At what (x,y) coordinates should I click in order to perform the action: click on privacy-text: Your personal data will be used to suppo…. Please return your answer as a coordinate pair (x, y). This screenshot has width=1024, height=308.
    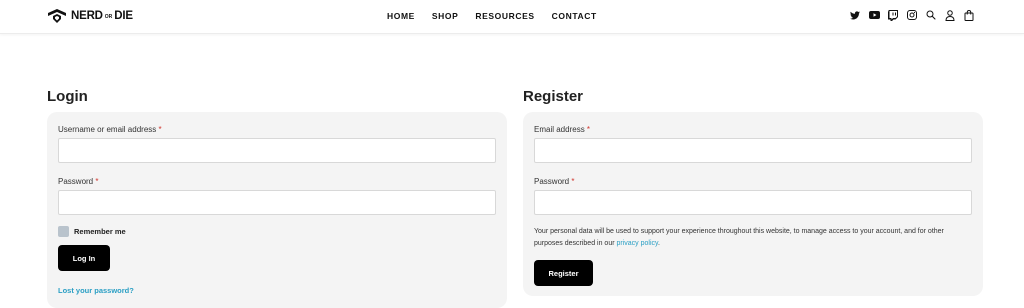
    Looking at the image, I should click on (739, 237).